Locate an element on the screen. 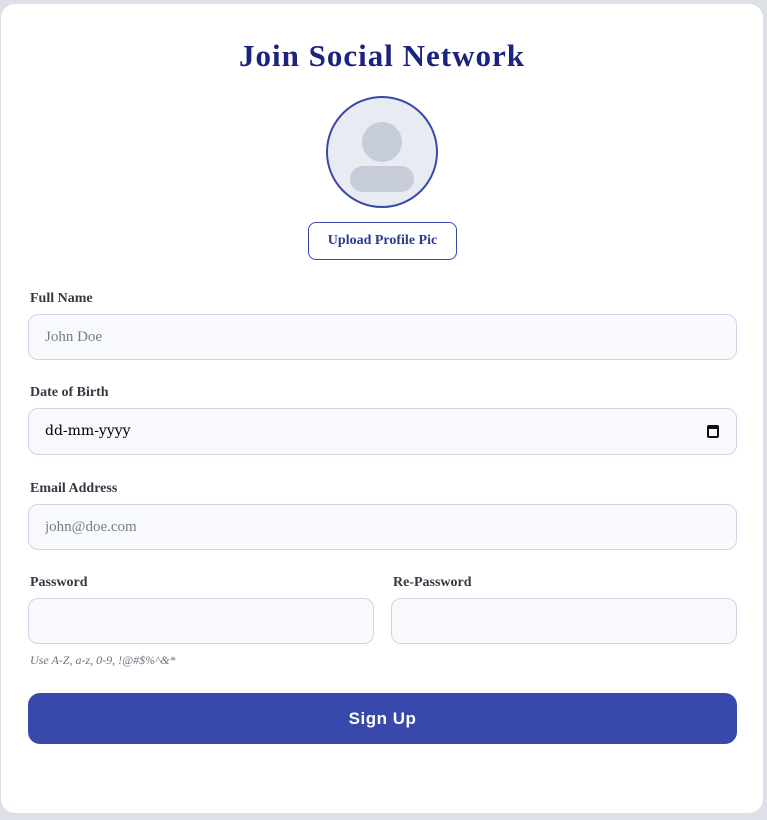  dob-placeholder: dd-mm-yyyy is located at coordinates (88, 431).